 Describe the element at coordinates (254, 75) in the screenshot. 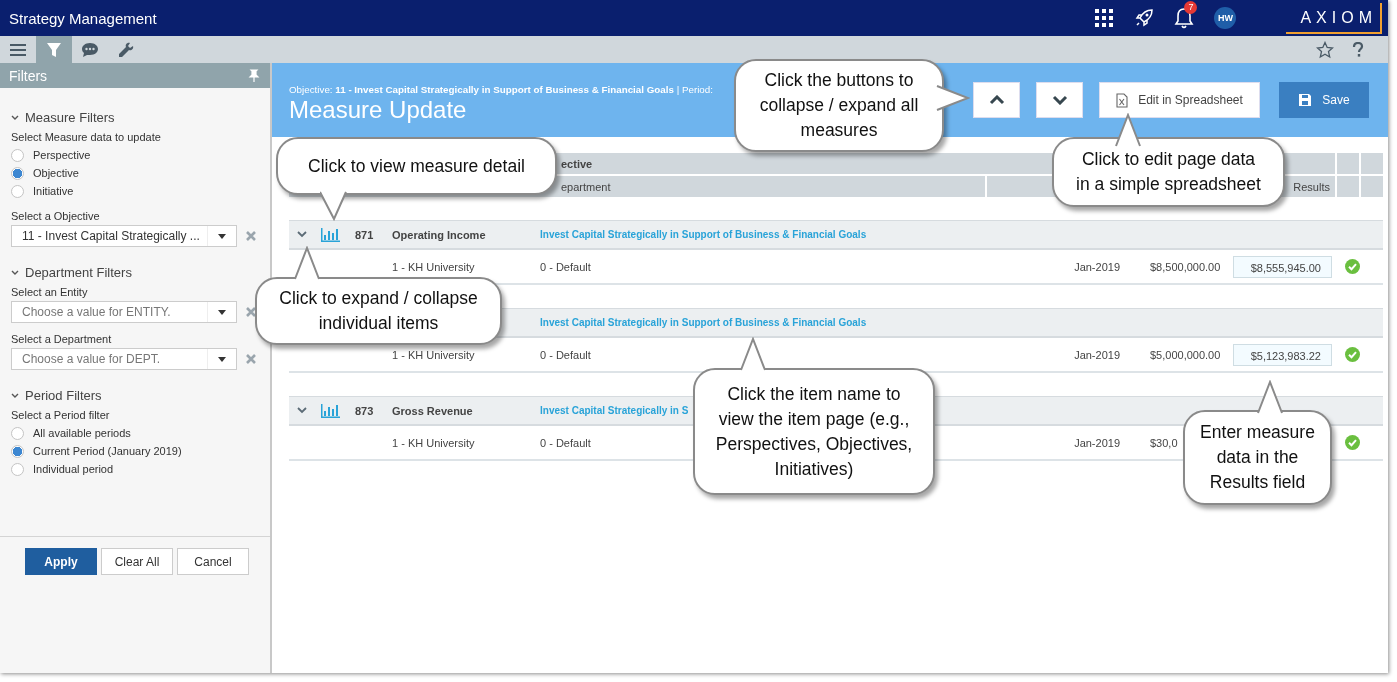

I see `pin-icon` at that location.